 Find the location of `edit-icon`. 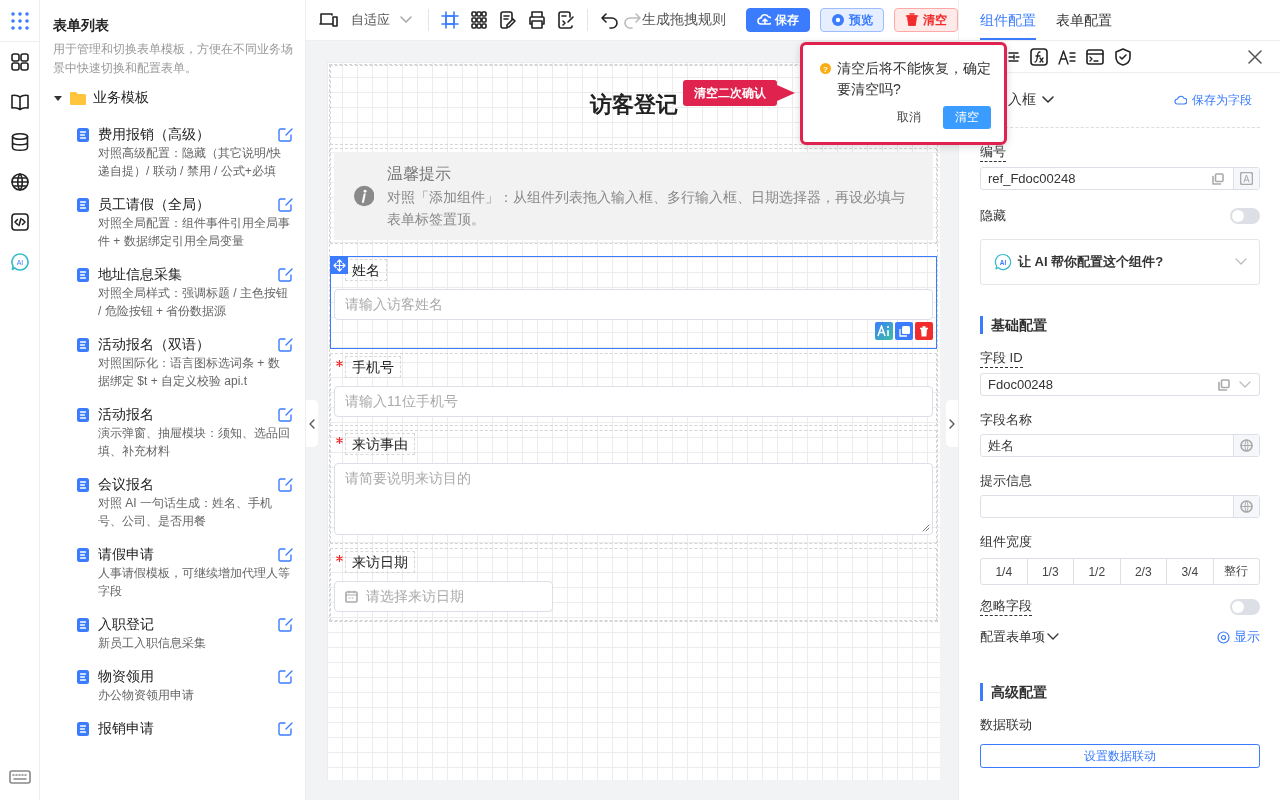

edit-icon is located at coordinates (508, 20).